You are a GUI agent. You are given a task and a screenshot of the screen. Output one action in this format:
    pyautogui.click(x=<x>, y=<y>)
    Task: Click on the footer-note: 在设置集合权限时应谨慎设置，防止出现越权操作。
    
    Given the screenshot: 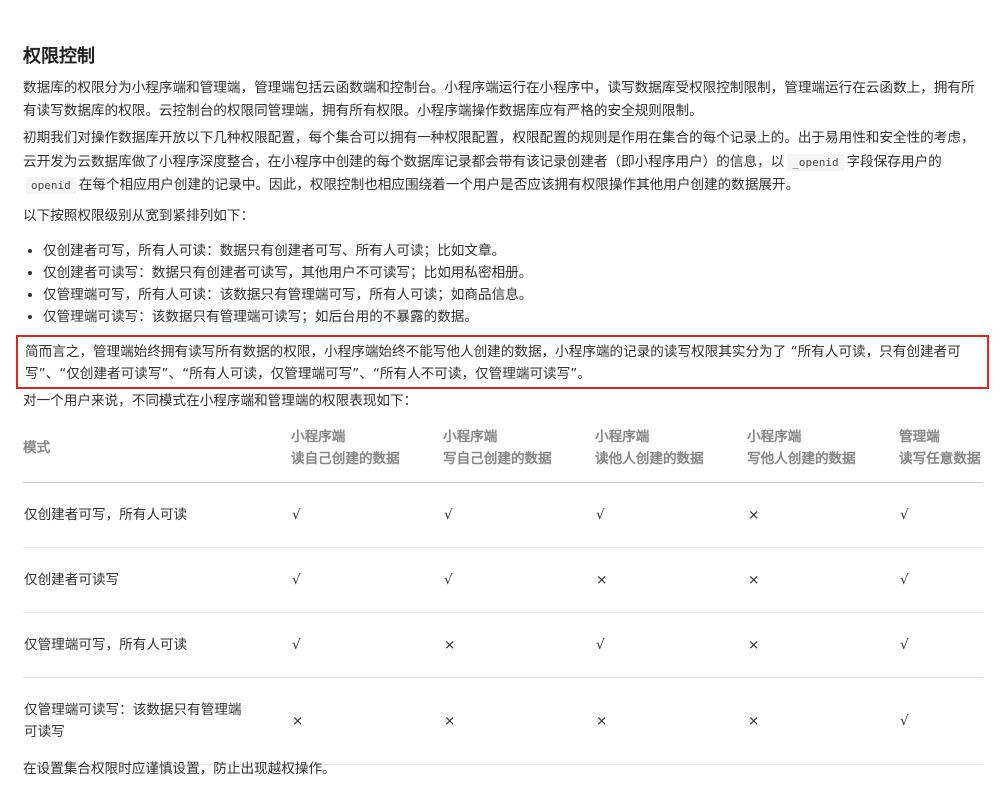 What is the action you would take?
    pyautogui.click(x=179, y=769)
    